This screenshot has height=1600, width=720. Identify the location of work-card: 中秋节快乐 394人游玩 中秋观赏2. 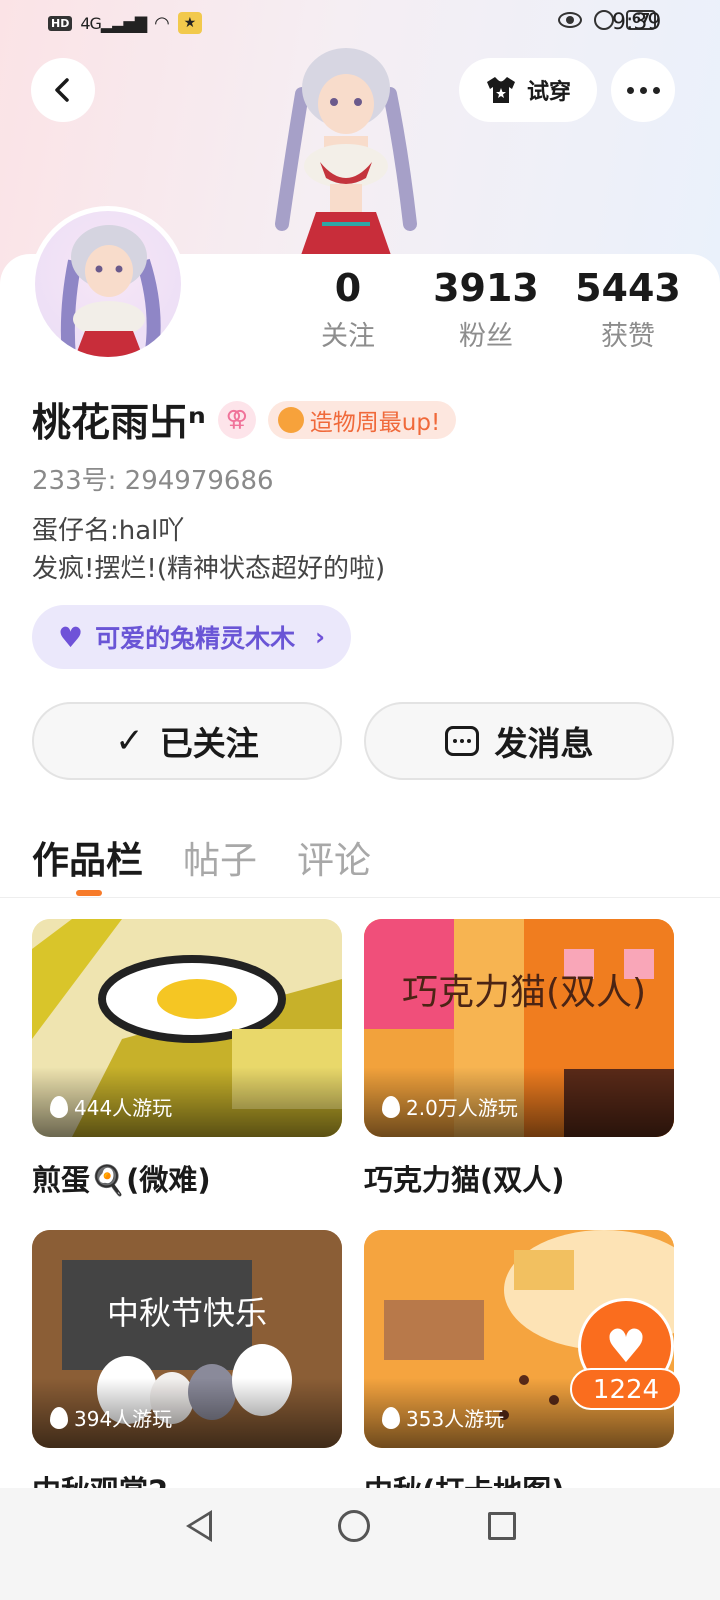
(187, 1370).